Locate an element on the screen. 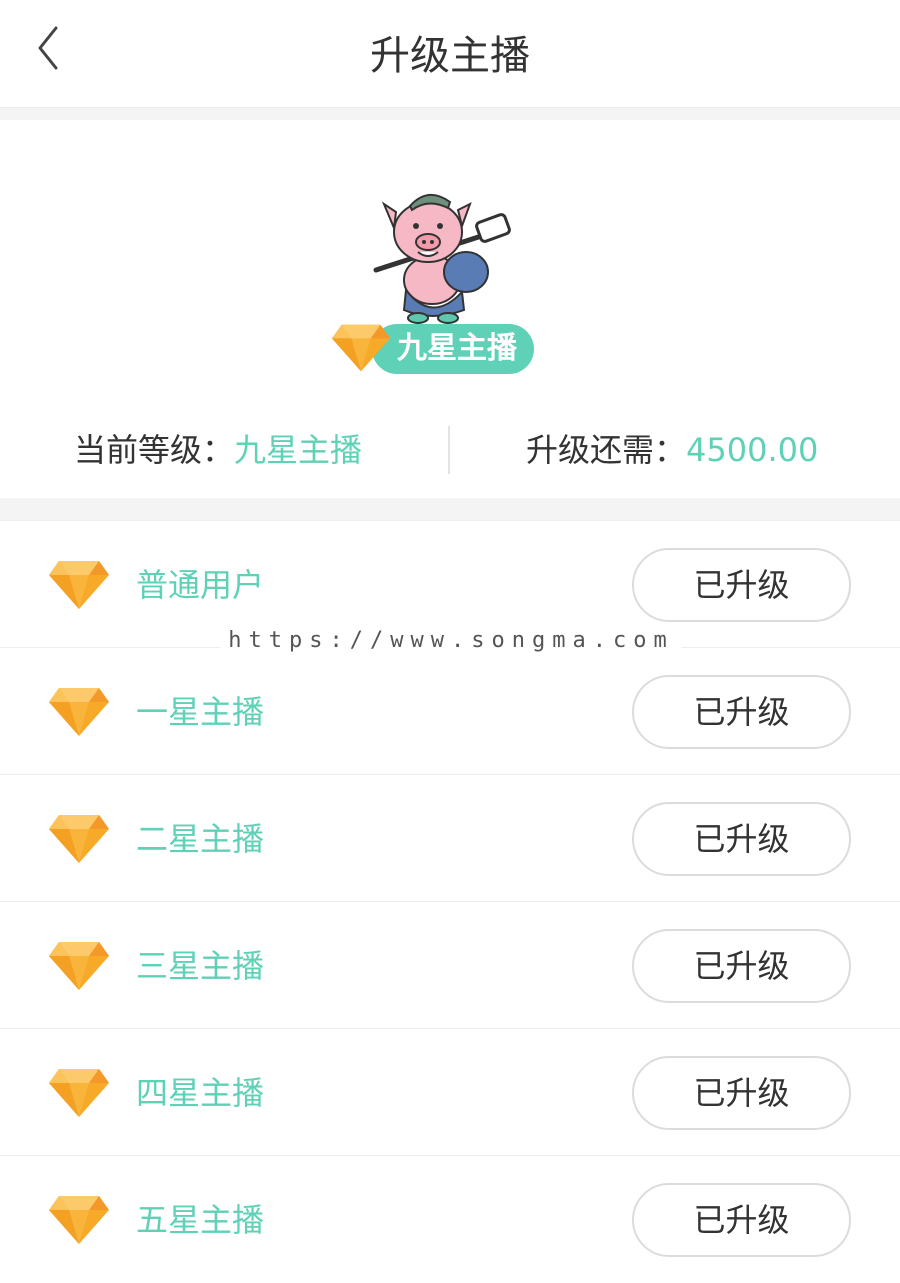 Image resolution: width=900 pixels, height=1283 pixels. upgrade-needed-stat: 升级还需：4500.00 is located at coordinates (672, 450).